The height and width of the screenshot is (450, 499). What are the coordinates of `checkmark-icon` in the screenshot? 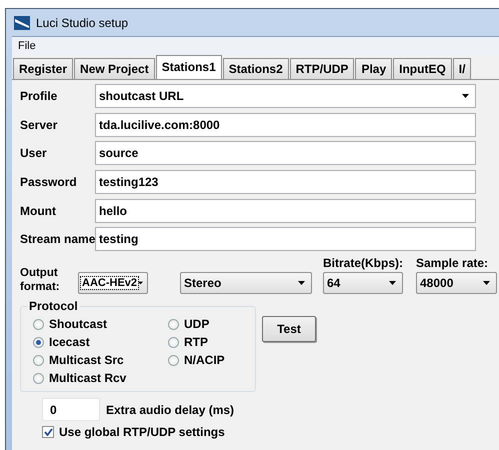 It's located at (48, 432).